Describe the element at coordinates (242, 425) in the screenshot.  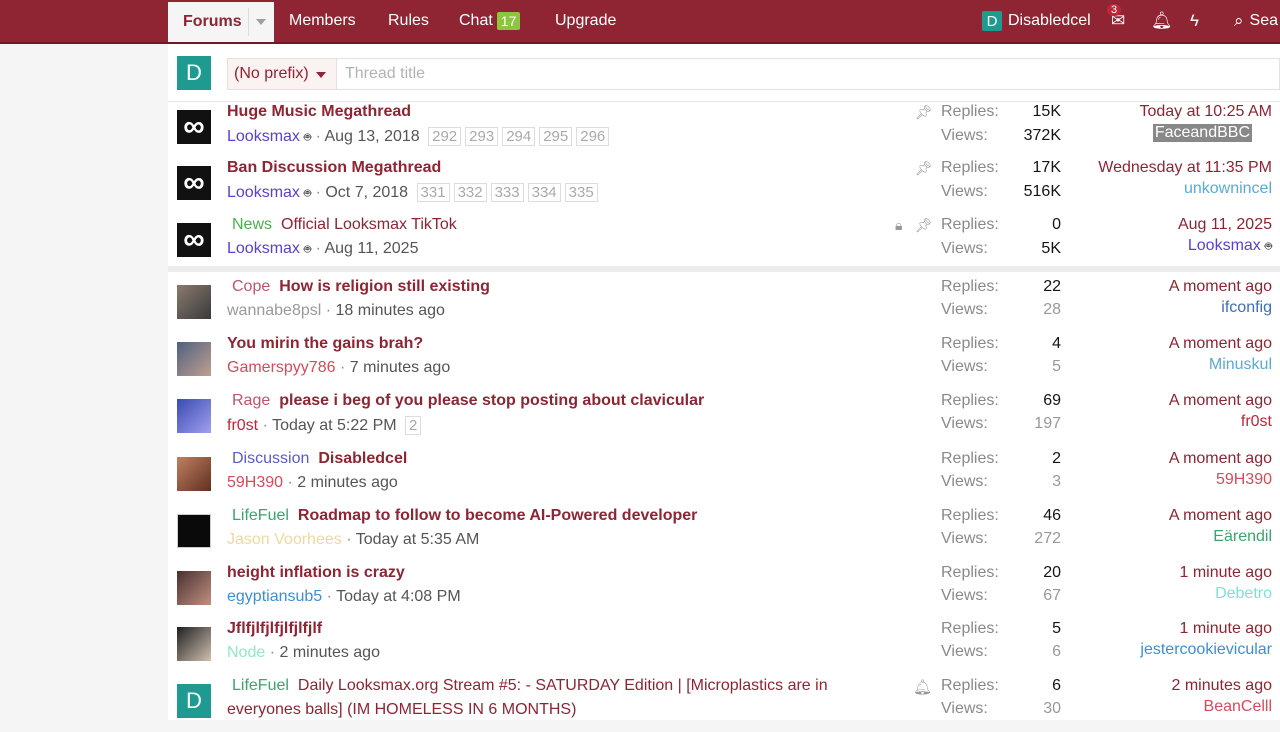
I see `thread-author: fr0st` at that location.